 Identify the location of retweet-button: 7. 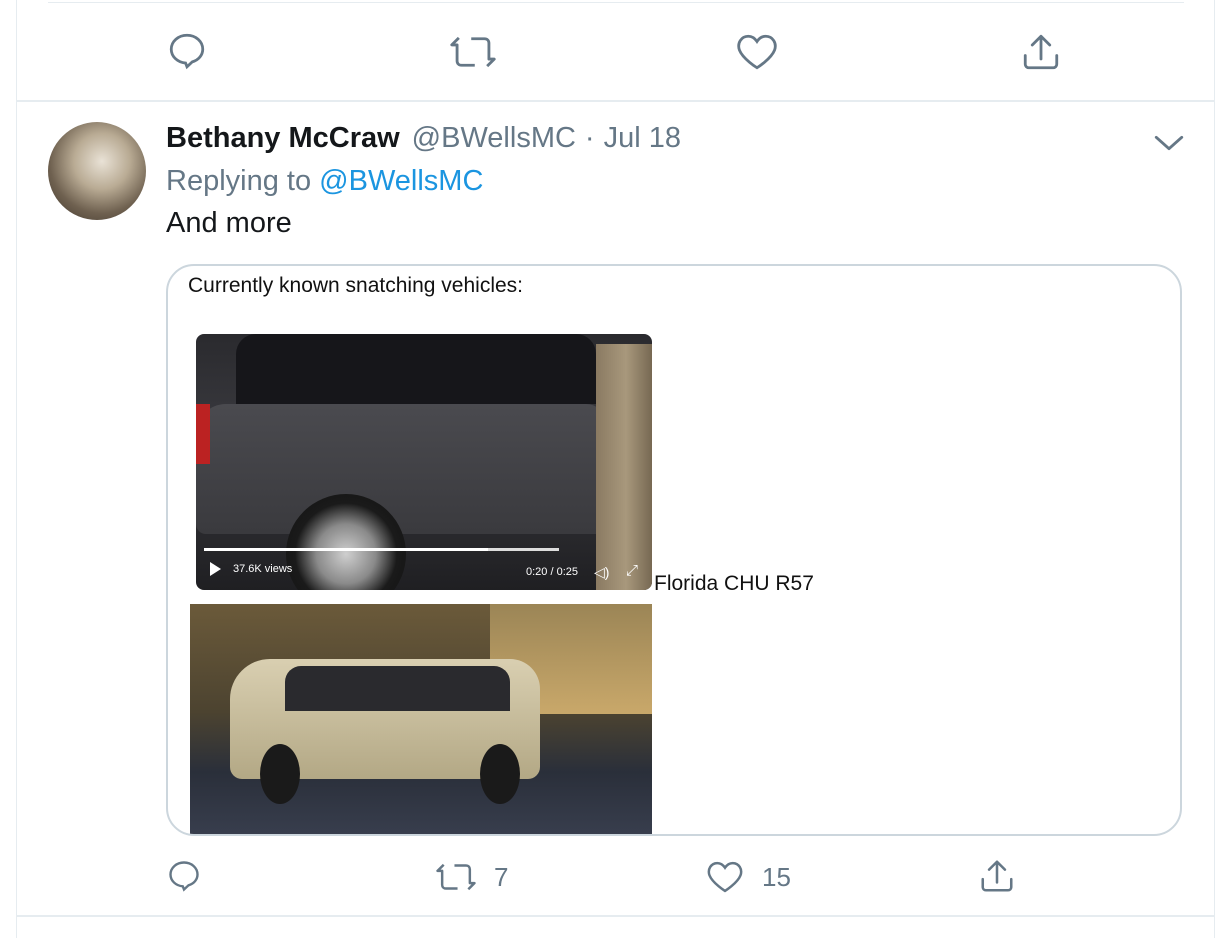
(472, 877).